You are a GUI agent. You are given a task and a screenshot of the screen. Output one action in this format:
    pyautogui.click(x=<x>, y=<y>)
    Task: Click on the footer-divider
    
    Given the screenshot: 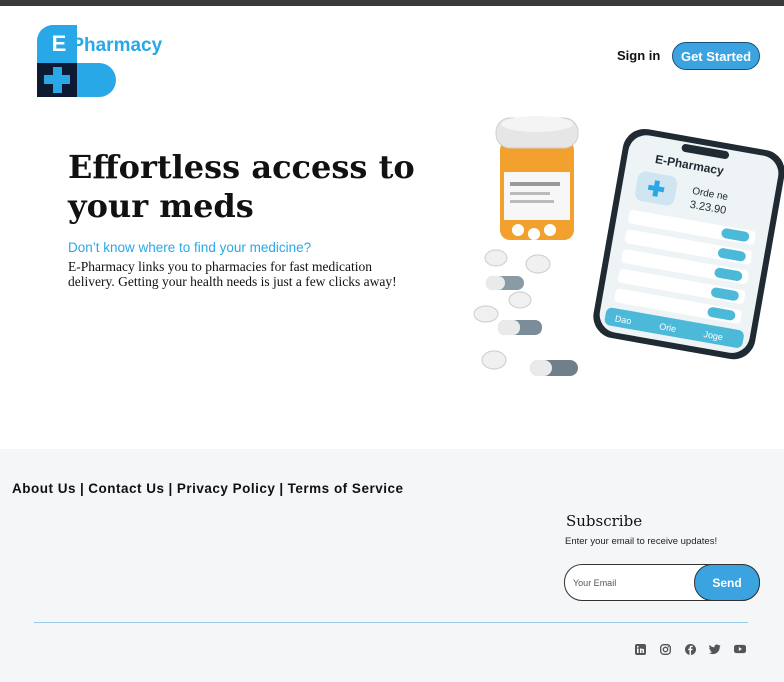 What is the action you would take?
    pyautogui.click(x=391, y=622)
    